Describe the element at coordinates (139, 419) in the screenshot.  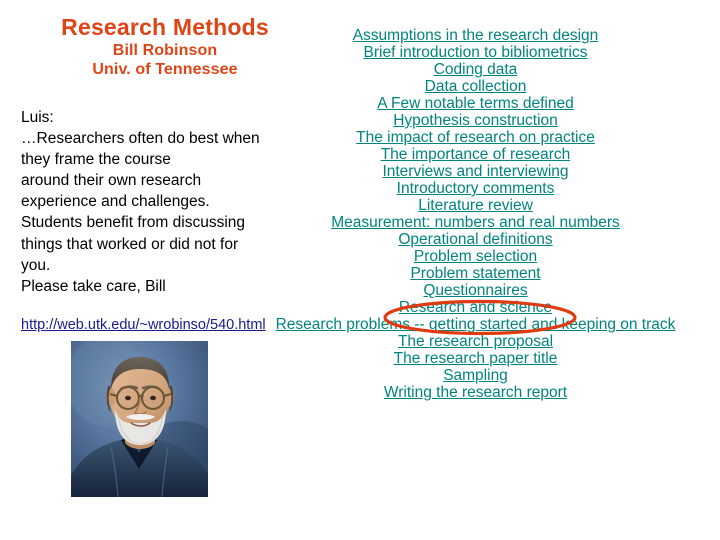
I see `portrait-photo` at that location.